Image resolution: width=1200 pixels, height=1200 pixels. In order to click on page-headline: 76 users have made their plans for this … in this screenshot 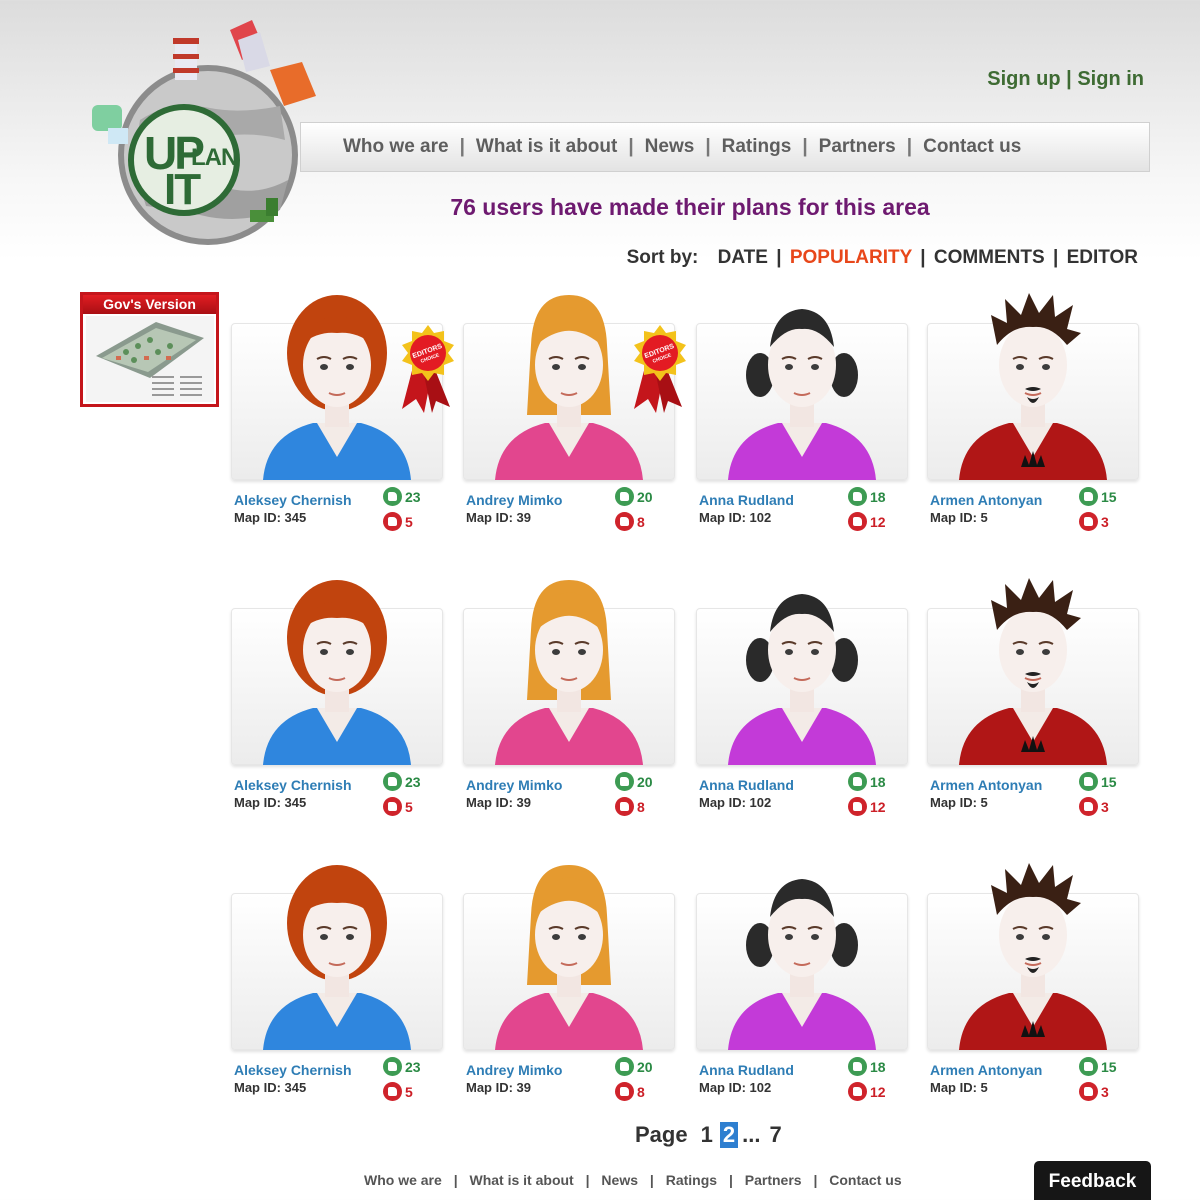, I will do `click(690, 207)`.